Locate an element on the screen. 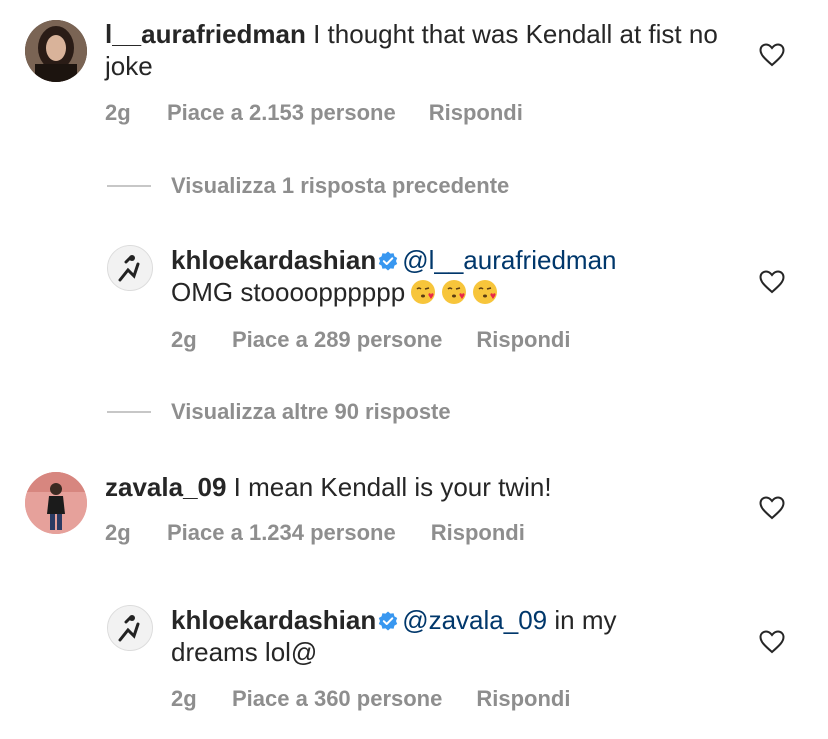 The height and width of the screenshot is (739, 828). likes-count: Piace a 360 persone is located at coordinates (337, 699).